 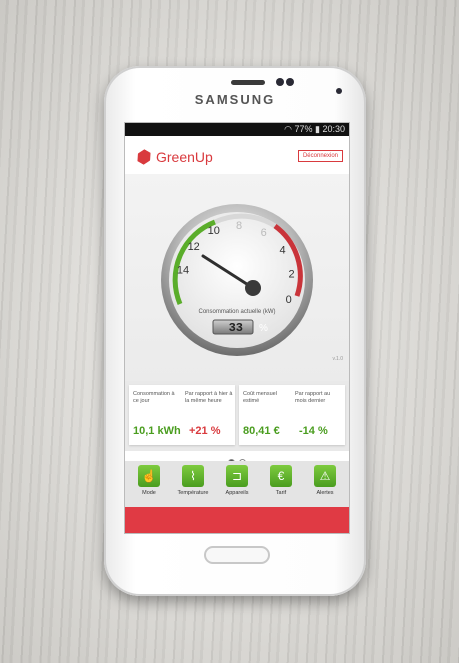 I want to click on card-label: Coût mensuel estimé, so click(x=260, y=397).